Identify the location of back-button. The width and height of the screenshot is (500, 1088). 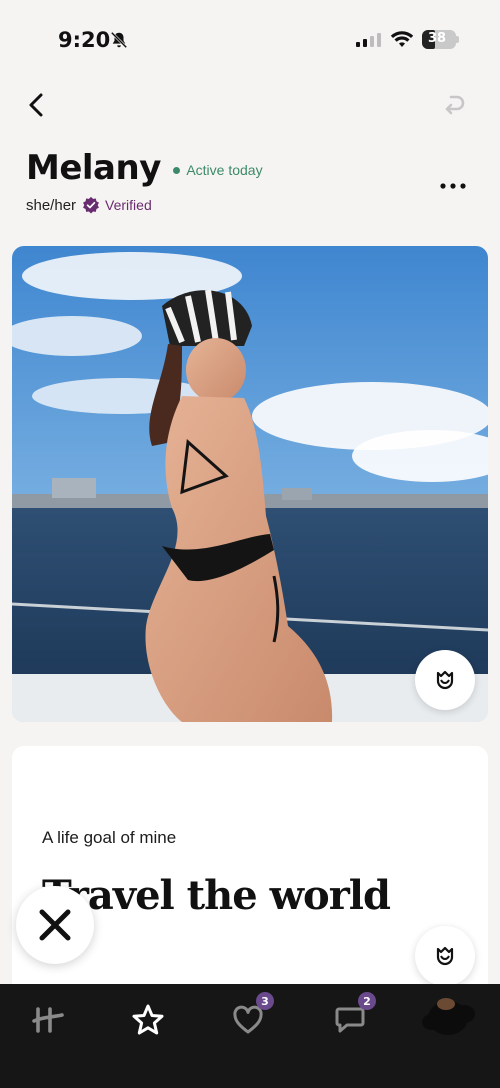
(36, 105).